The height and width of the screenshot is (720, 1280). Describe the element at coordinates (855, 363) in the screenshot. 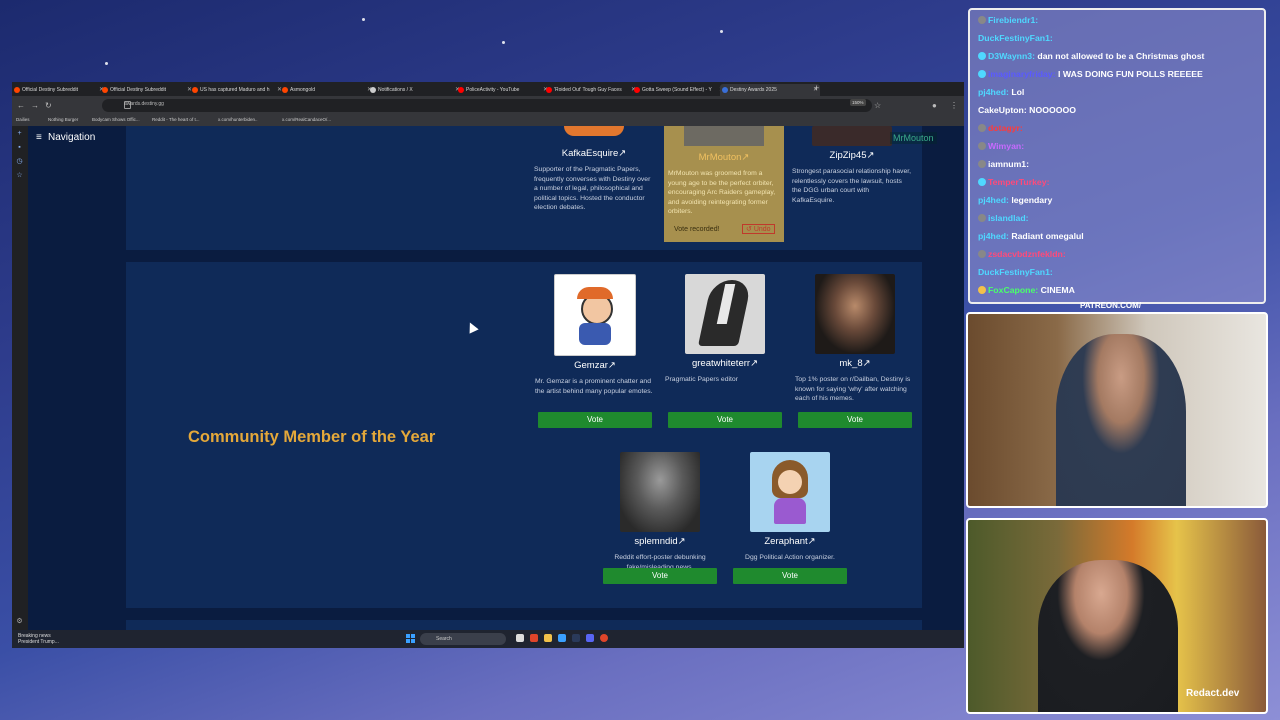

I see `nominee-name: mk_8↗` at that location.